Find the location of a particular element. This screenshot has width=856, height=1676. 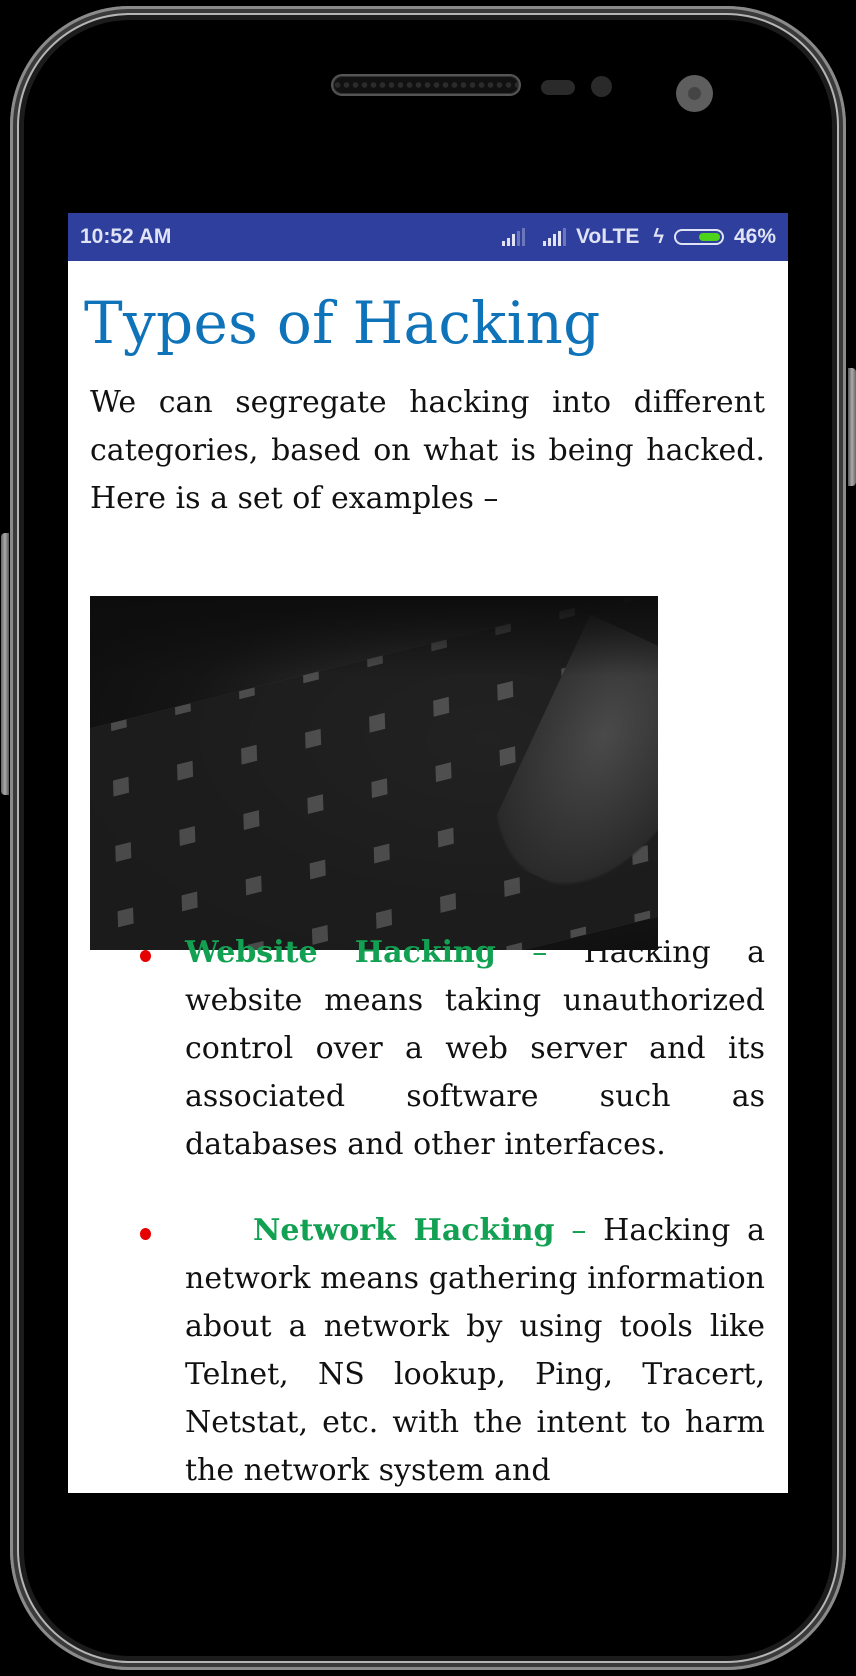

battery-percent: 46% is located at coordinates (754, 236).